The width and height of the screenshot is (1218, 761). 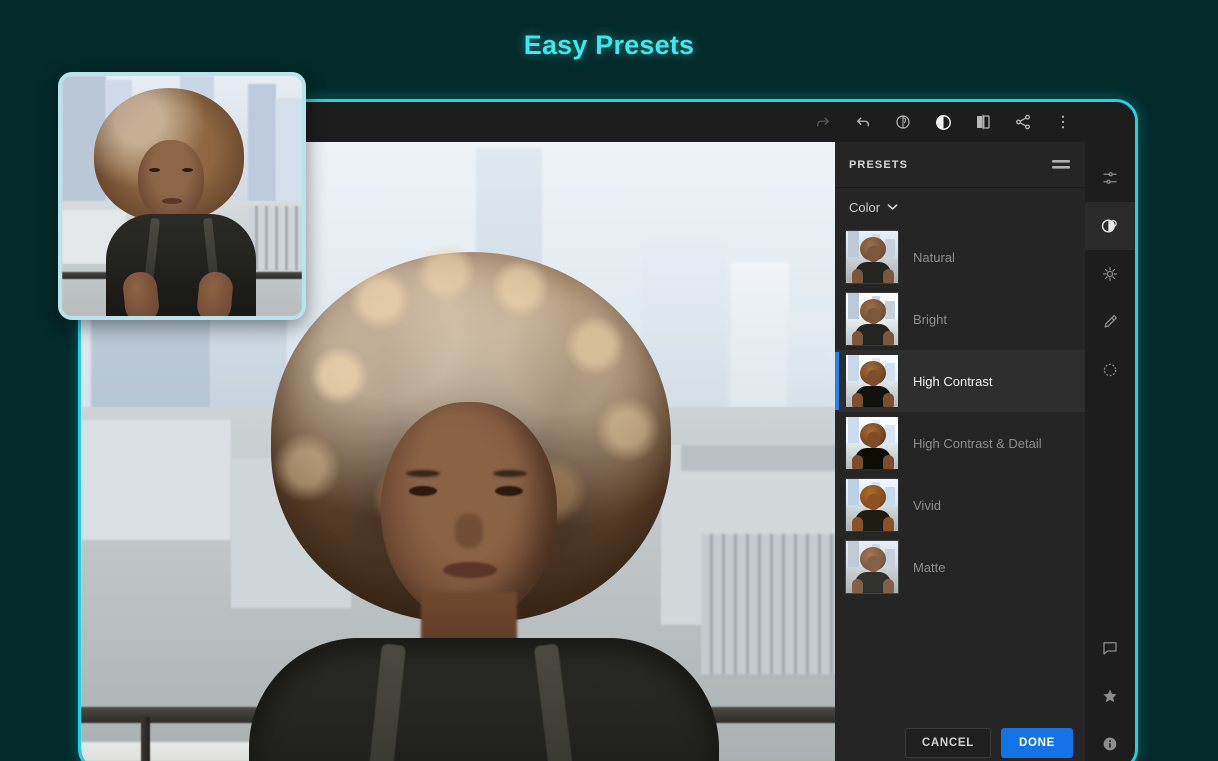 I want to click on chevron-down-icon, so click(x=892, y=207).